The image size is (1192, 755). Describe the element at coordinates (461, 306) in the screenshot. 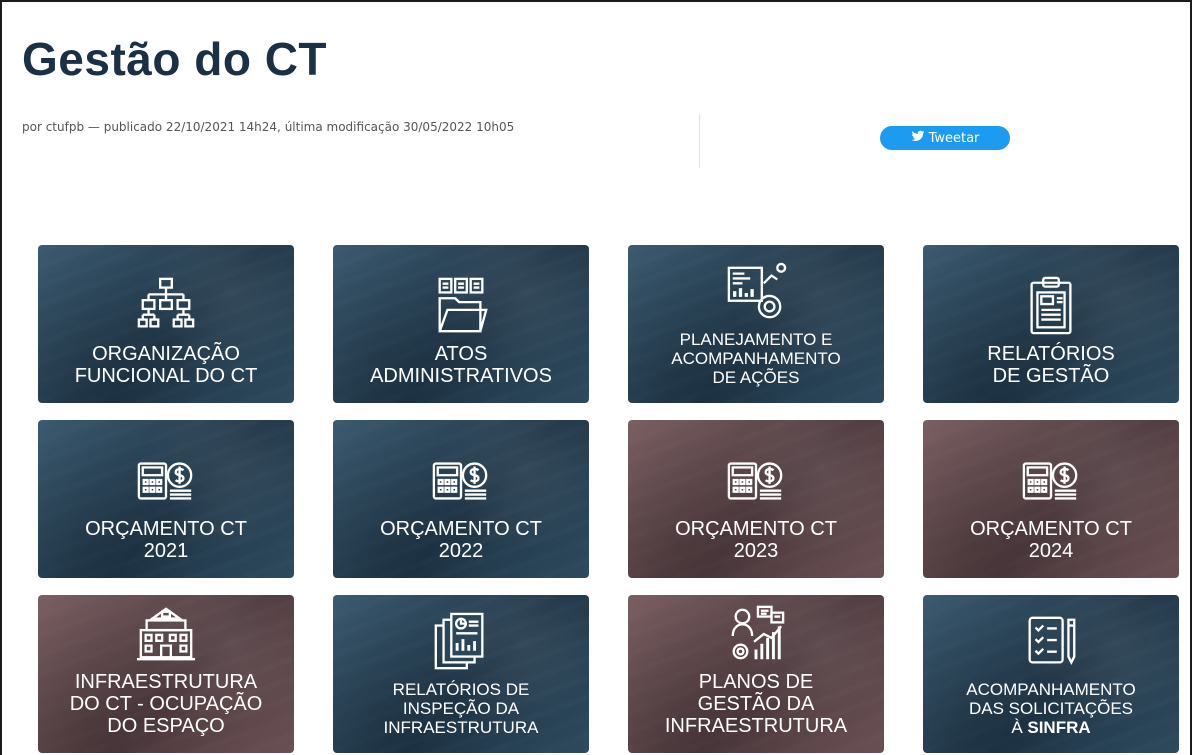

I see `documents-folder-icon` at that location.